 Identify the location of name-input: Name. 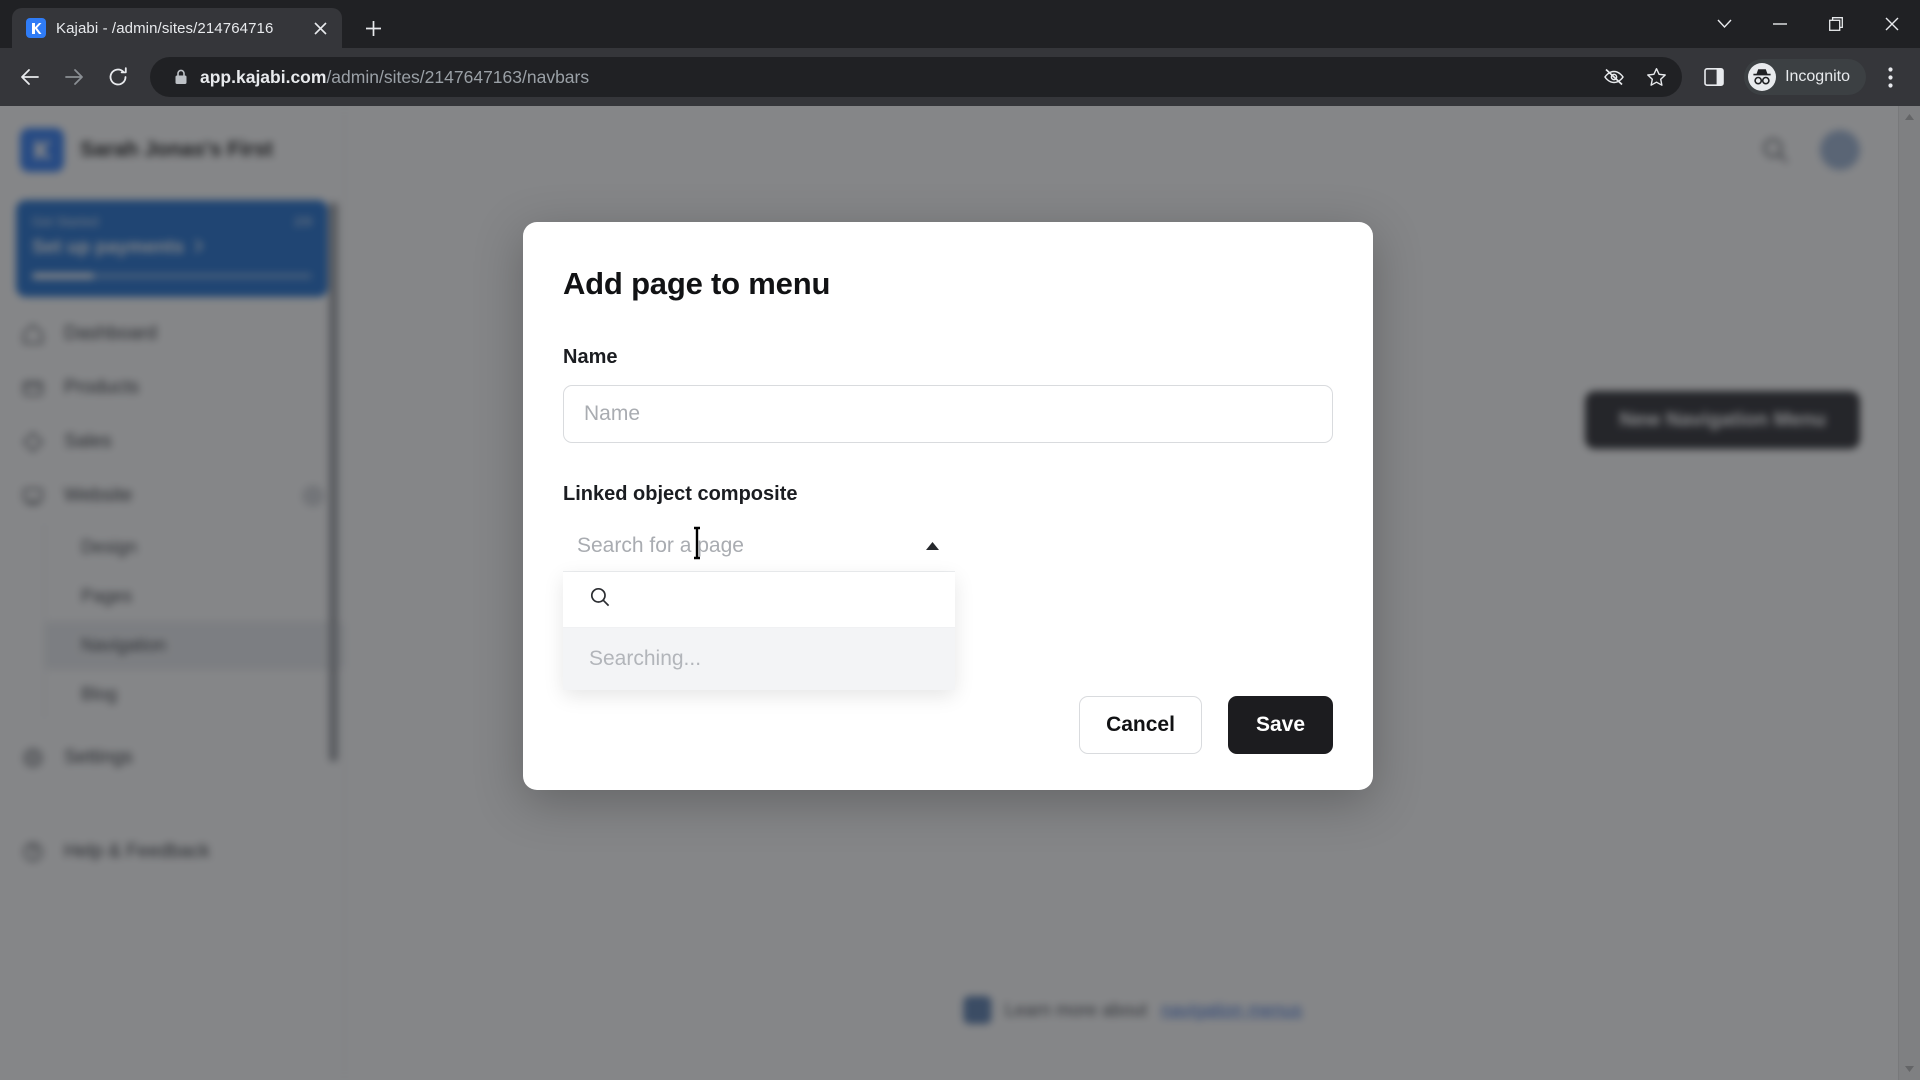
(948, 414).